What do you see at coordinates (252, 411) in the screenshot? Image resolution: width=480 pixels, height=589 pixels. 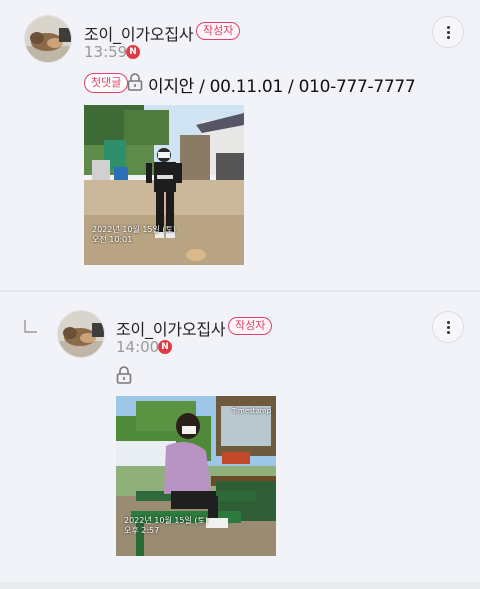 I see `photo-watermark: Timestamp` at bounding box center [252, 411].